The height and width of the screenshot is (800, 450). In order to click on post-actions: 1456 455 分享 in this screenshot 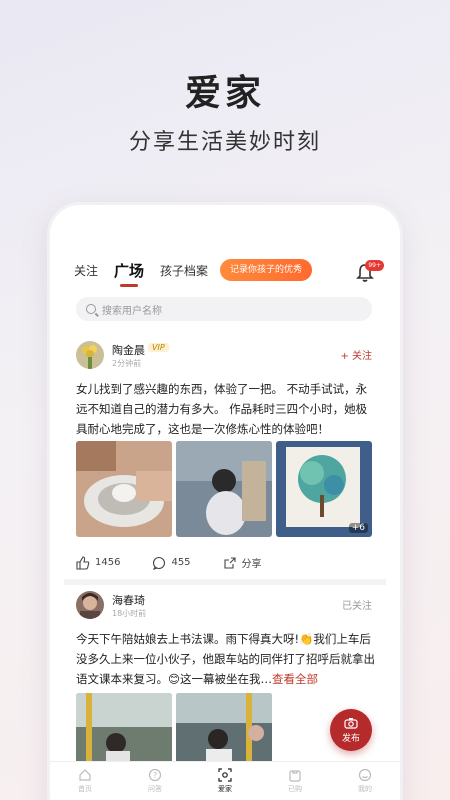, I will do `click(226, 562)`.